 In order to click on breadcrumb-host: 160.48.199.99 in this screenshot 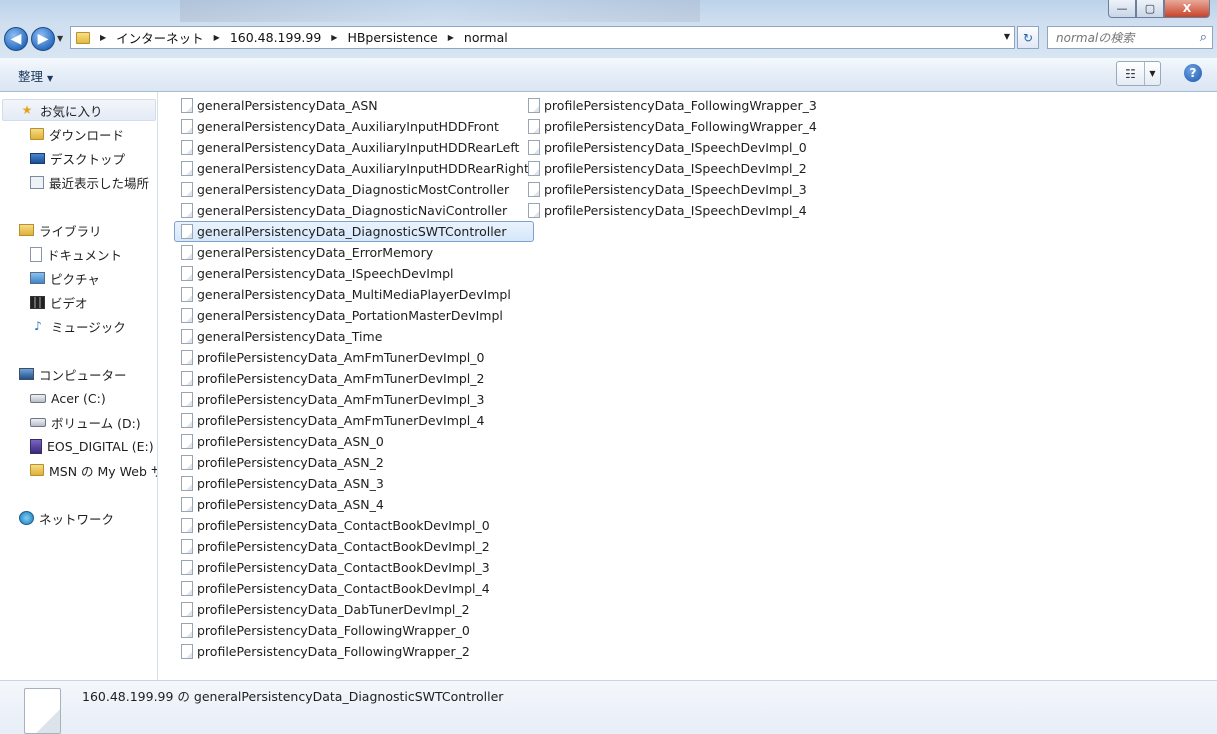, I will do `click(275, 37)`.